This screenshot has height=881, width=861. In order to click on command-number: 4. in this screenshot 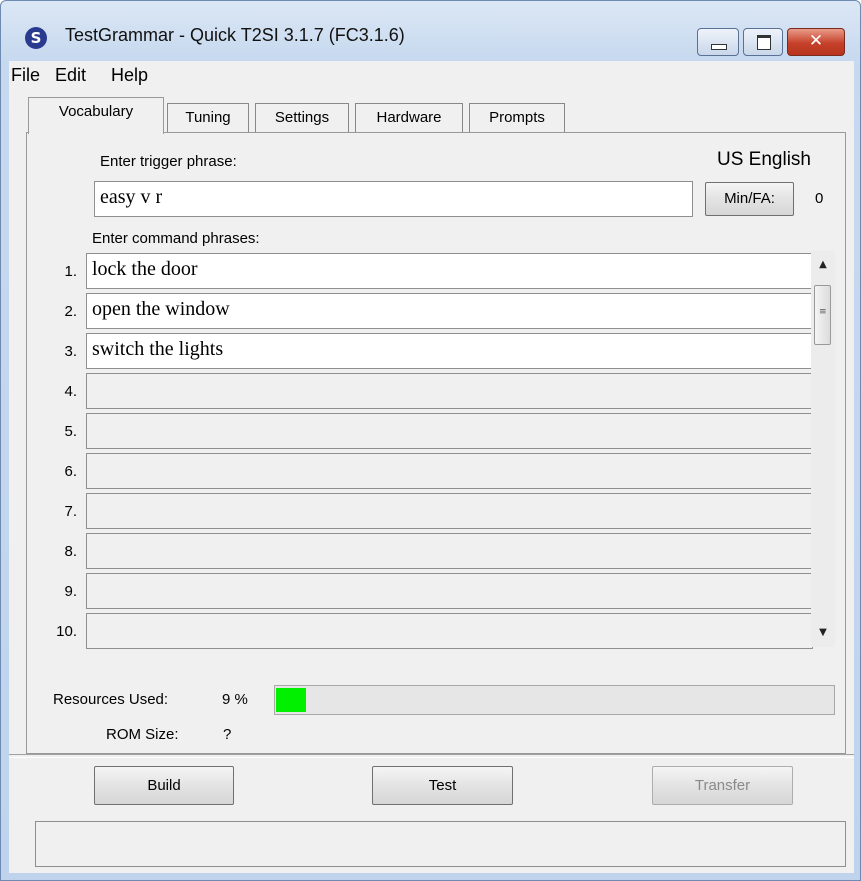, I will do `click(70, 391)`.